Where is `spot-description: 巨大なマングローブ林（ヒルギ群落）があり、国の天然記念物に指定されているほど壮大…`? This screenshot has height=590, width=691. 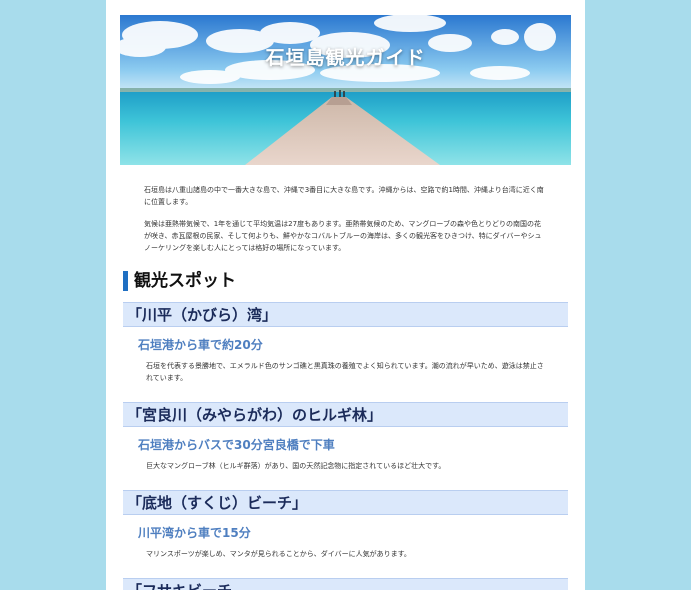
spot-description: 巨大なマングローブ林（ヒルギ群落）があり、国の天然記念物に指定されているほど壮大… is located at coordinates (296, 466).